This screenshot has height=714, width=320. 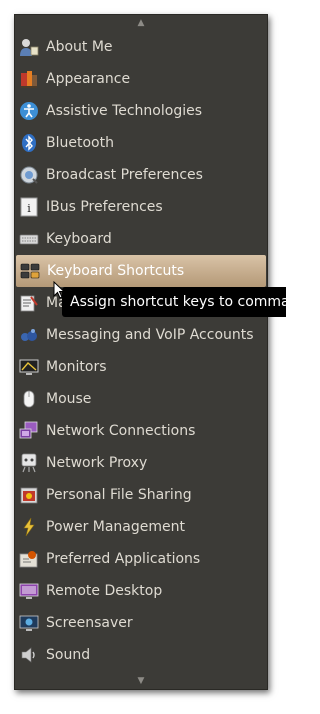 What do you see at coordinates (116, 271) in the screenshot?
I see `menu-item-label: Keyboard Shortcuts` at bounding box center [116, 271].